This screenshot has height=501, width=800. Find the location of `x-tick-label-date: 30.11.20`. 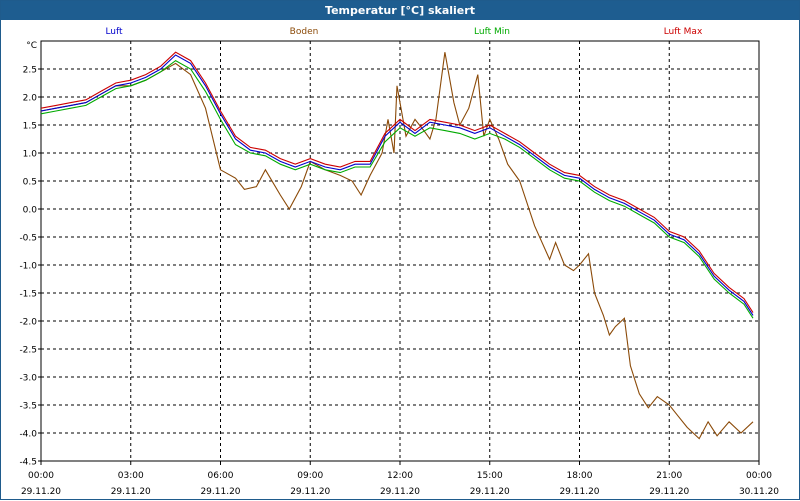

x-tick-label-date: 30.11.20 is located at coordinates (759, 492).